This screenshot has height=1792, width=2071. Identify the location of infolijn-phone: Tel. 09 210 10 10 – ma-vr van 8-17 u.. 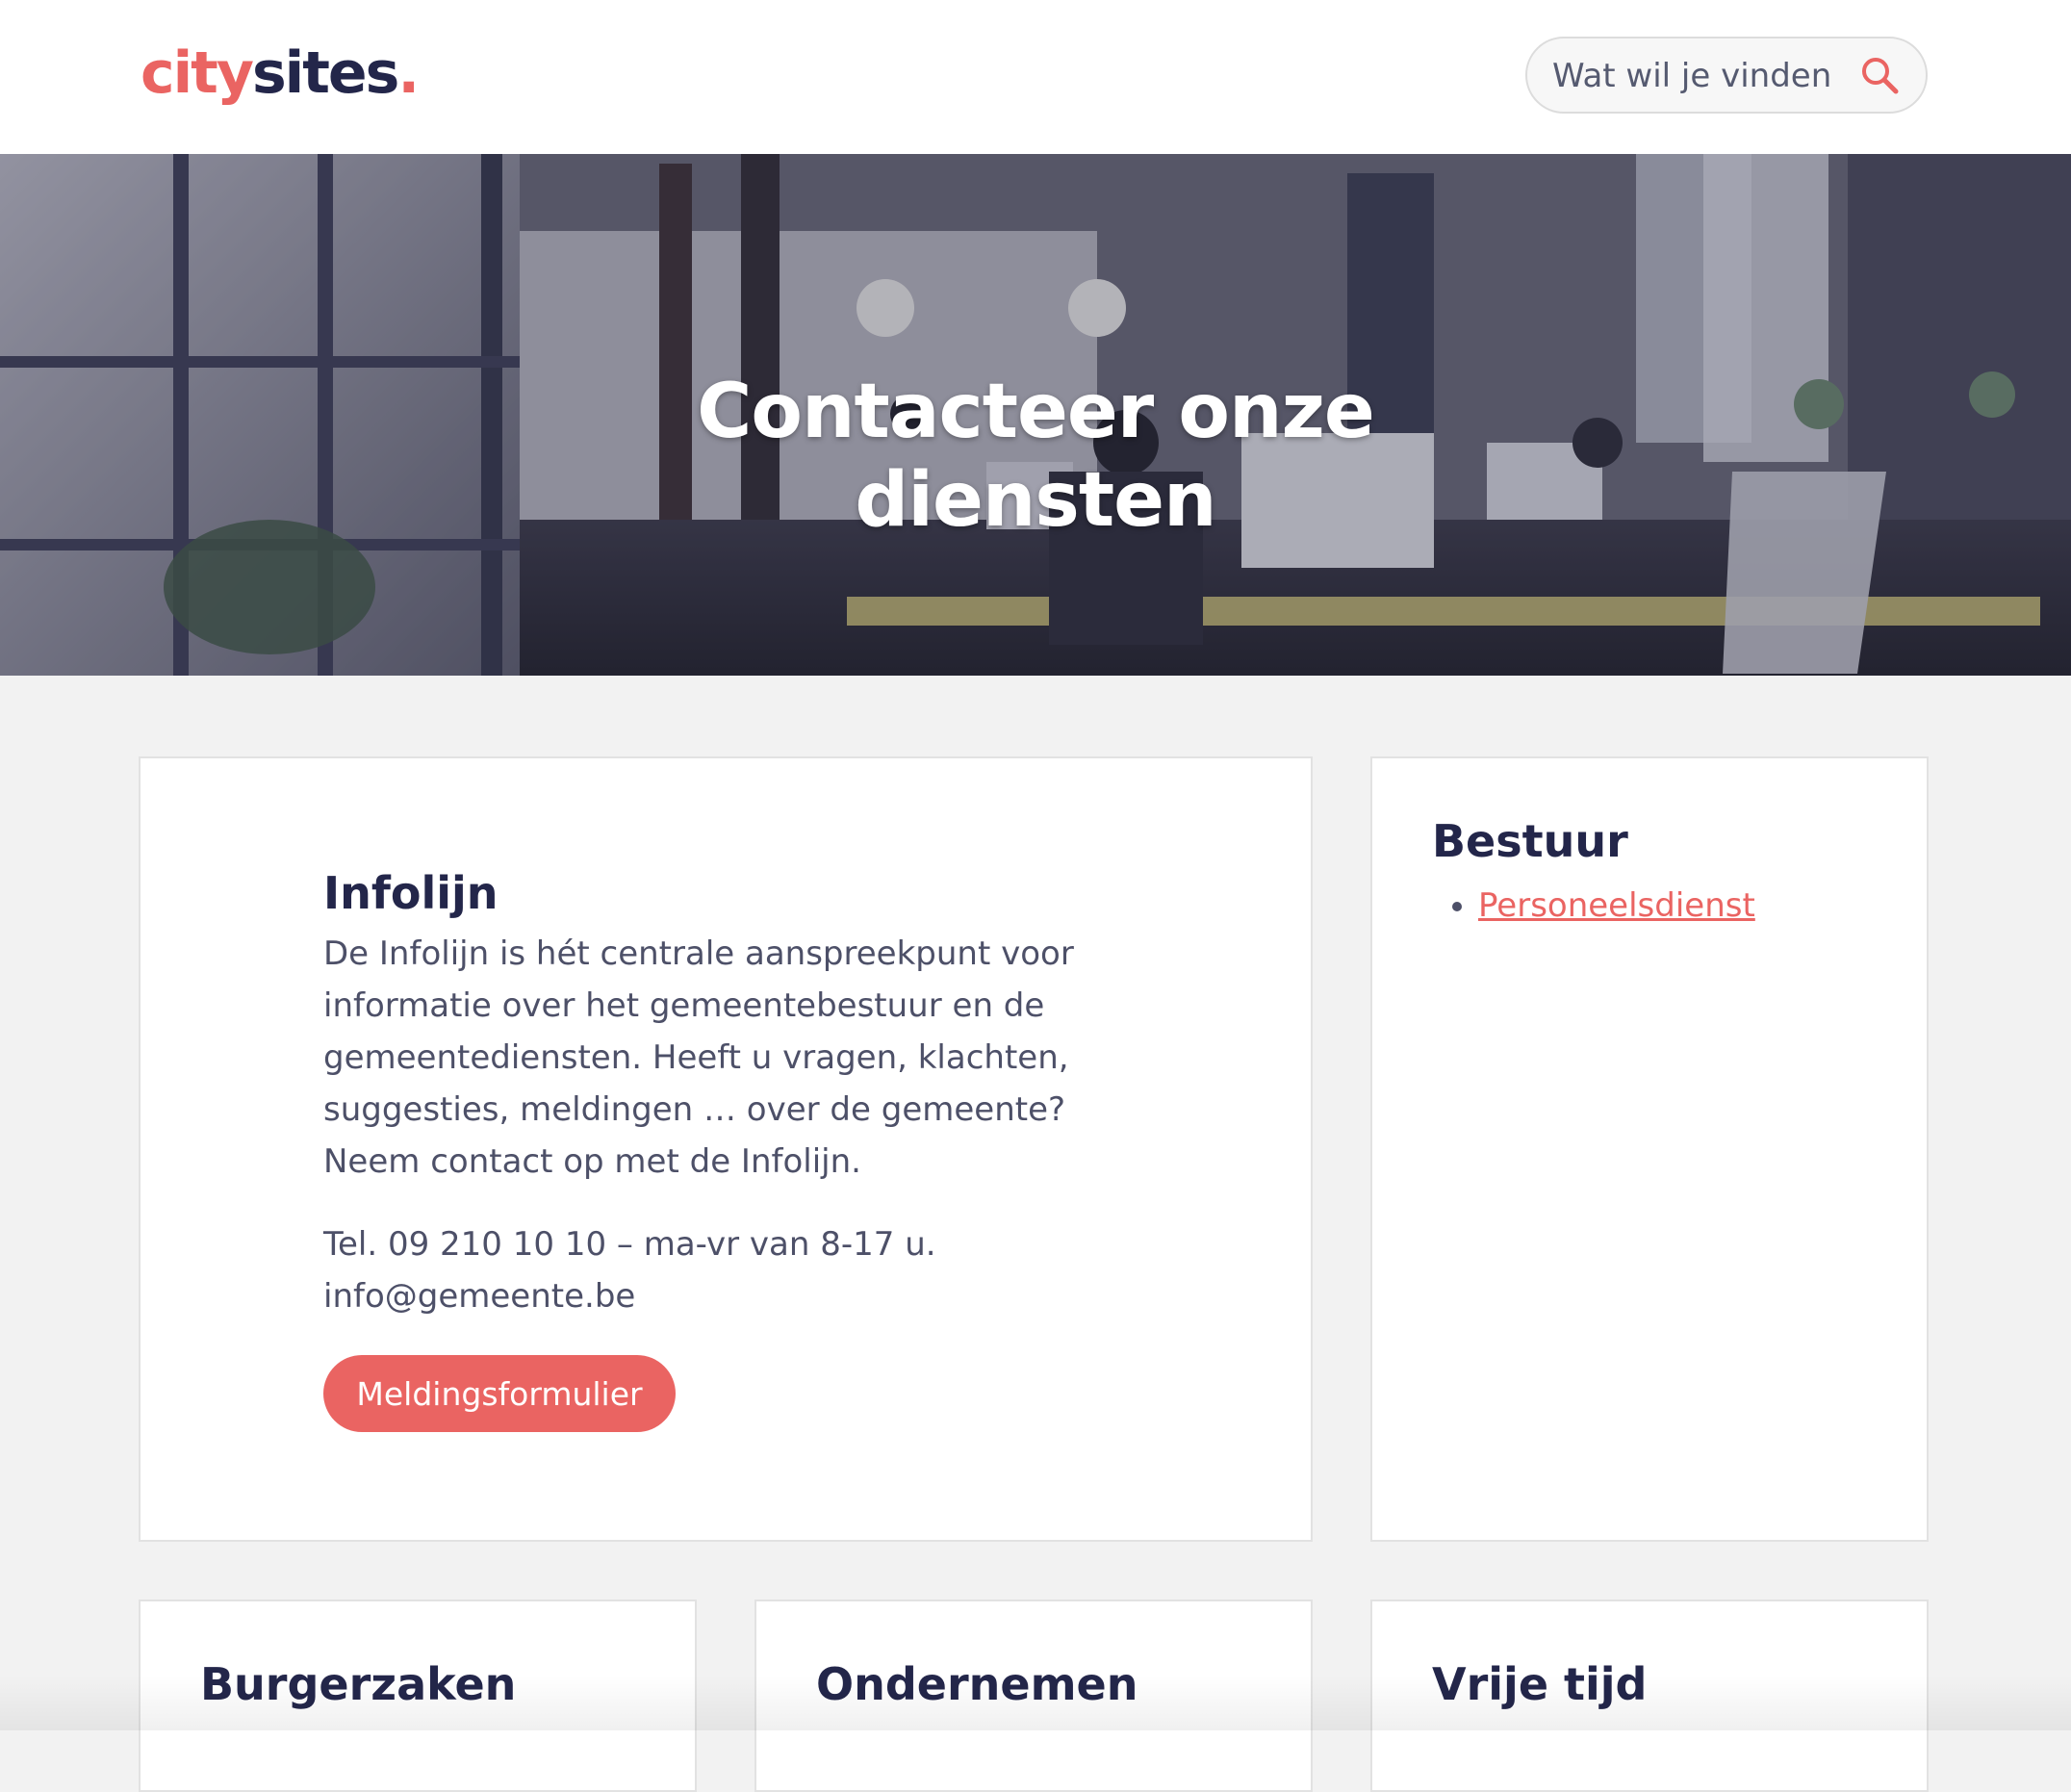
(629, 1244).